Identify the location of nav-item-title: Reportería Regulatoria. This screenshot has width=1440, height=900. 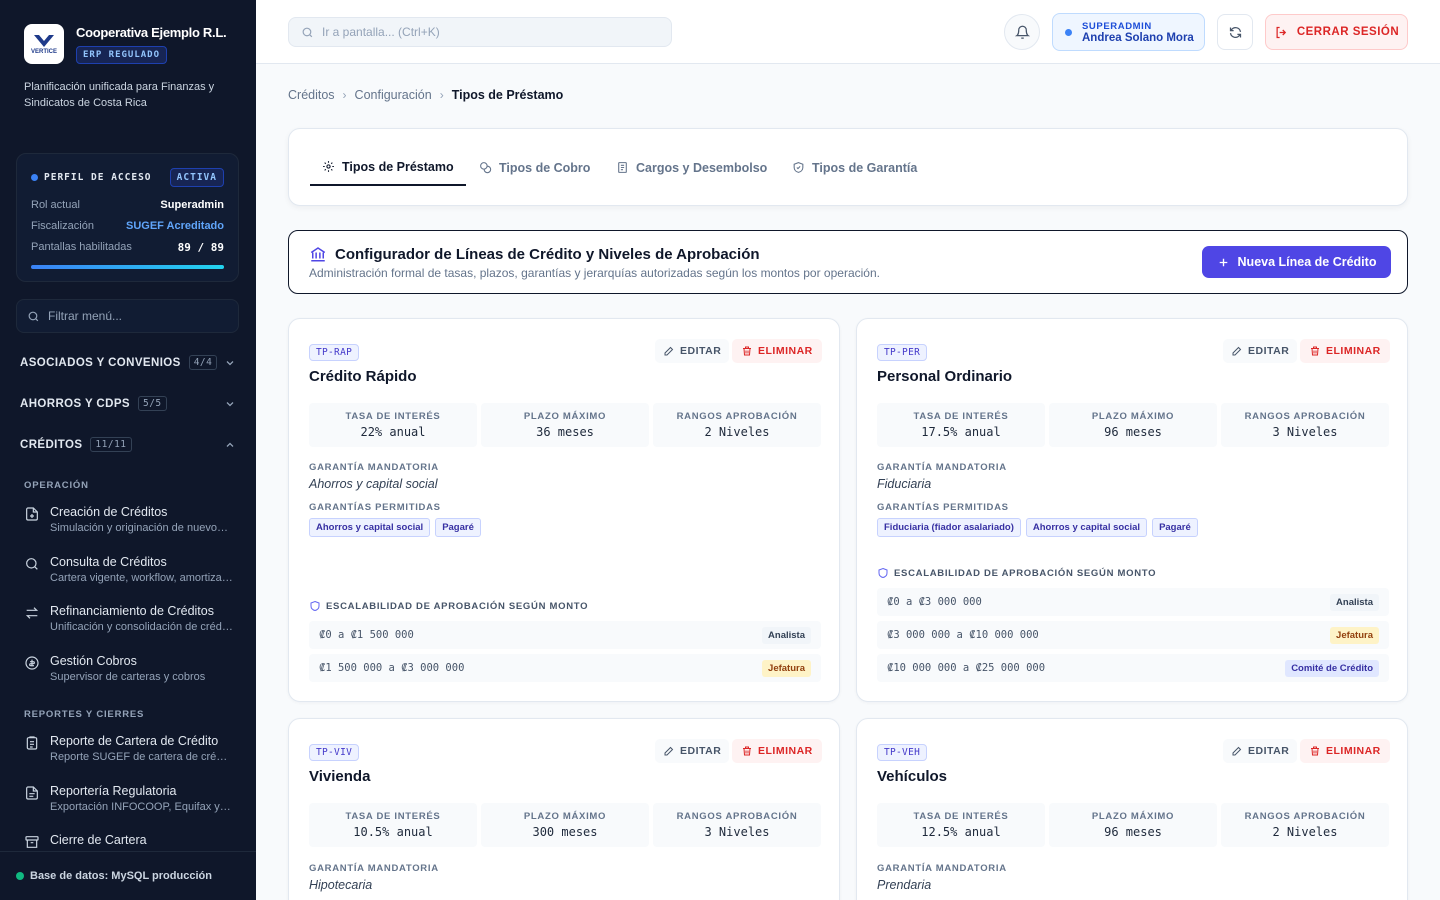
(113, 791).